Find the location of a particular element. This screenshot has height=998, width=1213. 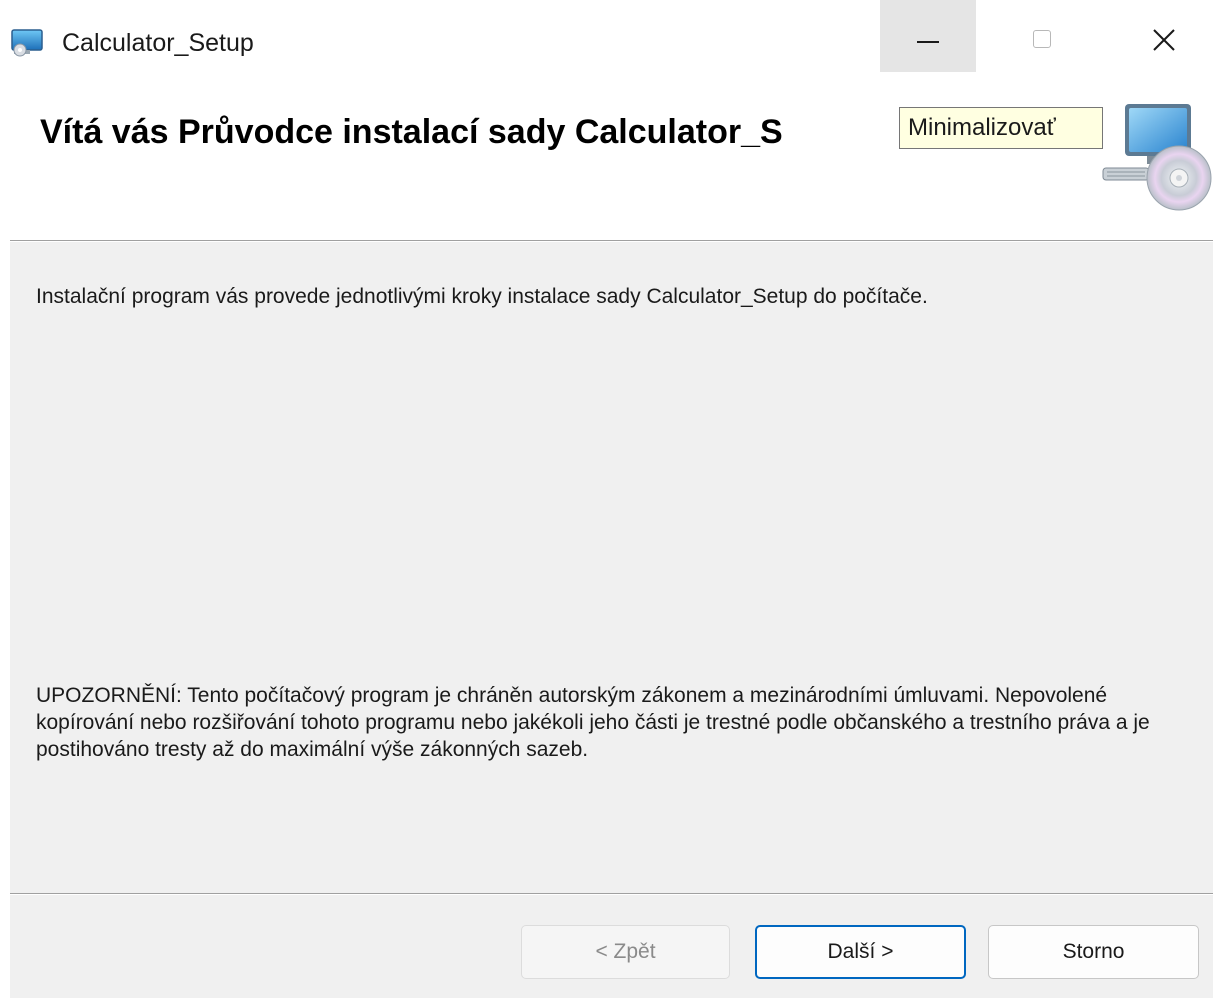

window-title: Calculator_Setup is located at coordinates (158, 43).